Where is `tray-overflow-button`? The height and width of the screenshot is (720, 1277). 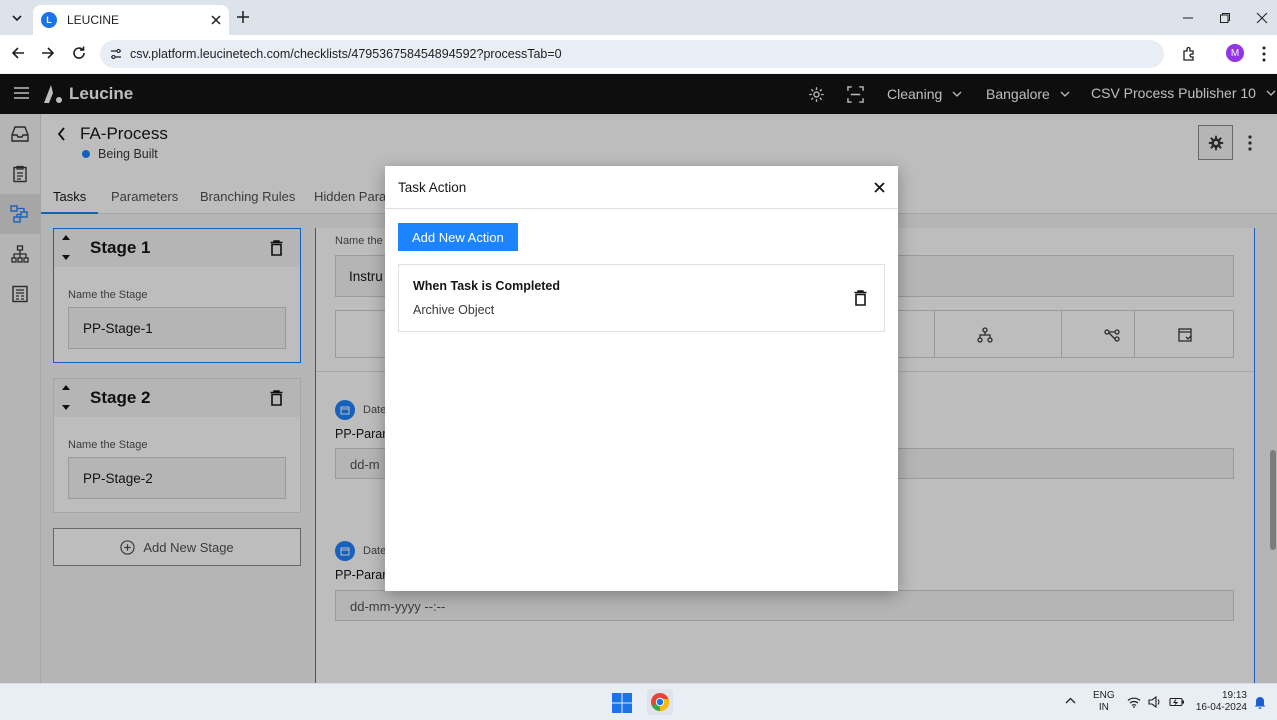 tray-overflow-button is located at coordinates (1070, 700).